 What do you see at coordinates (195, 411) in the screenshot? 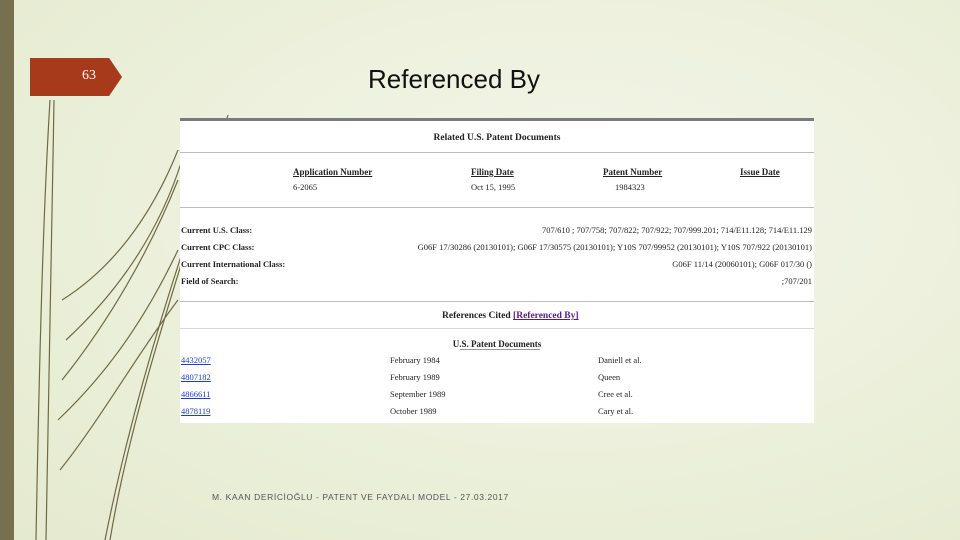
I see `reference-patent-link: 4878119` at bounding box center [195, 411].